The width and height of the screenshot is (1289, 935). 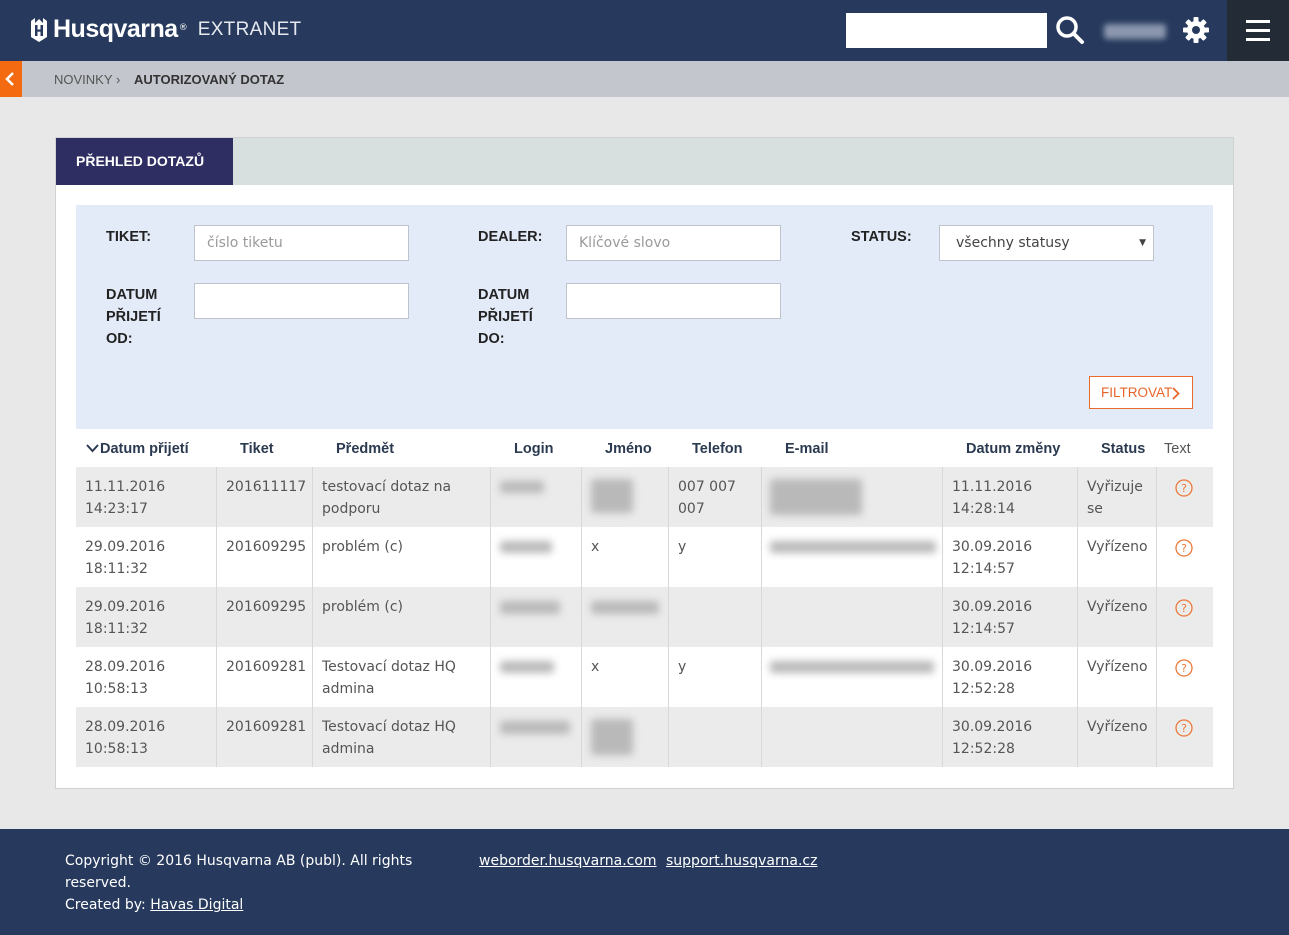 I want to click on col-jmeno: Jméno, so click(x=628, y=449).